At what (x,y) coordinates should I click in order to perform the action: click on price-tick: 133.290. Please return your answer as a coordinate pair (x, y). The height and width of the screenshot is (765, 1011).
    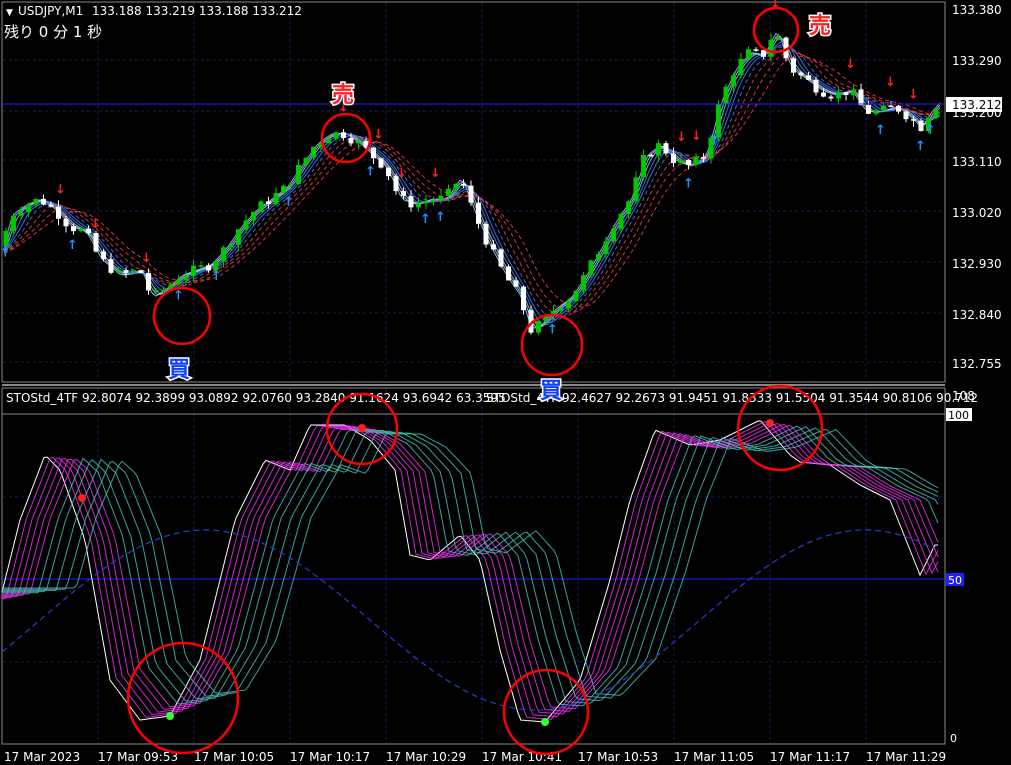
    Looking at the image, I should click on (977, 61).